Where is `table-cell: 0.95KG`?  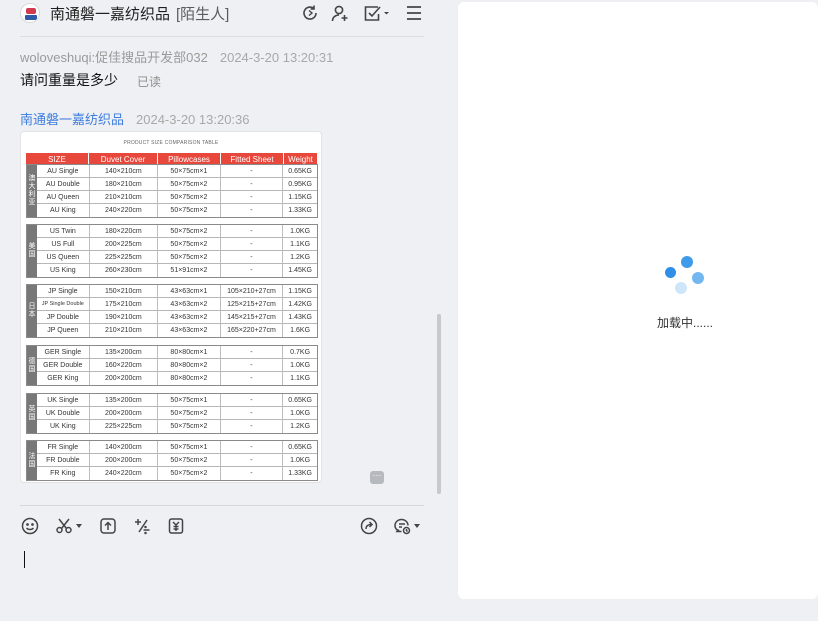 table-cell: 0.95KG is located at coordinates (300, 184).